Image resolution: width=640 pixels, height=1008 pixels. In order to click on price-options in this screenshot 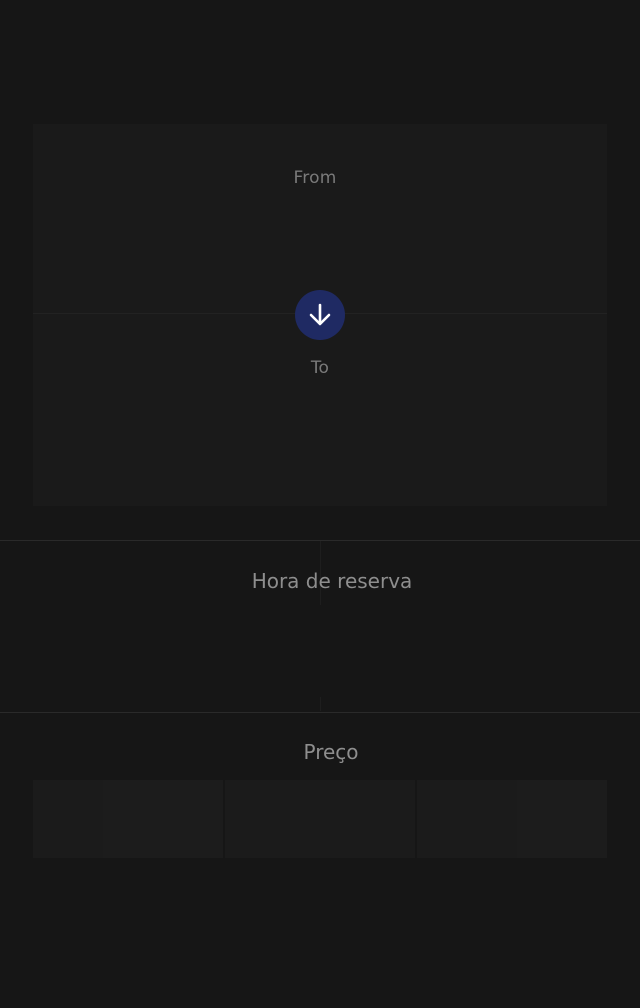, I will do `click(320, 819)`.